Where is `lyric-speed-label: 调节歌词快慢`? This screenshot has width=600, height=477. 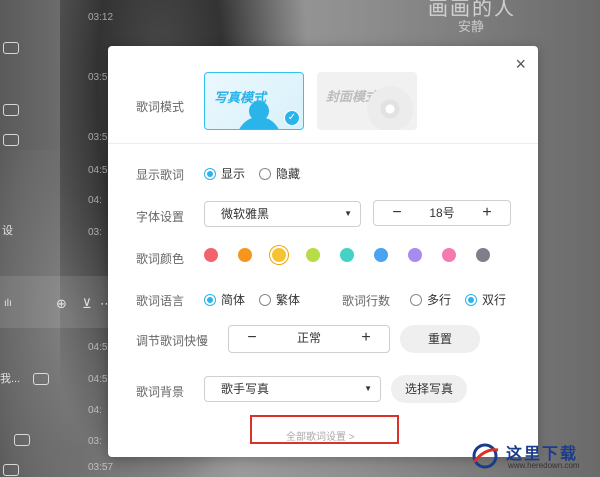 lyric-speed-label: 调节歌词快慢 is located at coordinates (172, 341).